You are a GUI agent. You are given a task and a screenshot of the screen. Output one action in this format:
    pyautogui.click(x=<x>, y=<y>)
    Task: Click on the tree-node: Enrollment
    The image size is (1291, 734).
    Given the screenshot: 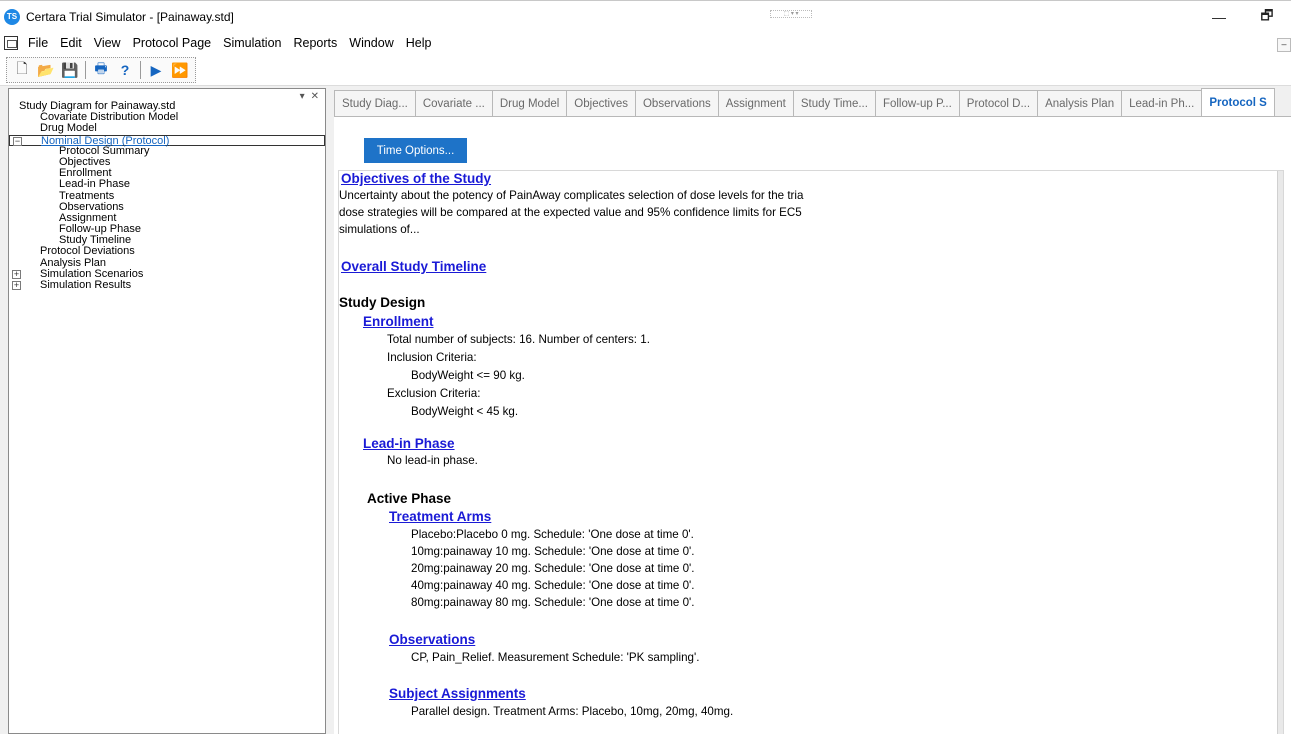 What is the action you would take?
    pyautogui.click(x=167, y=173)
    